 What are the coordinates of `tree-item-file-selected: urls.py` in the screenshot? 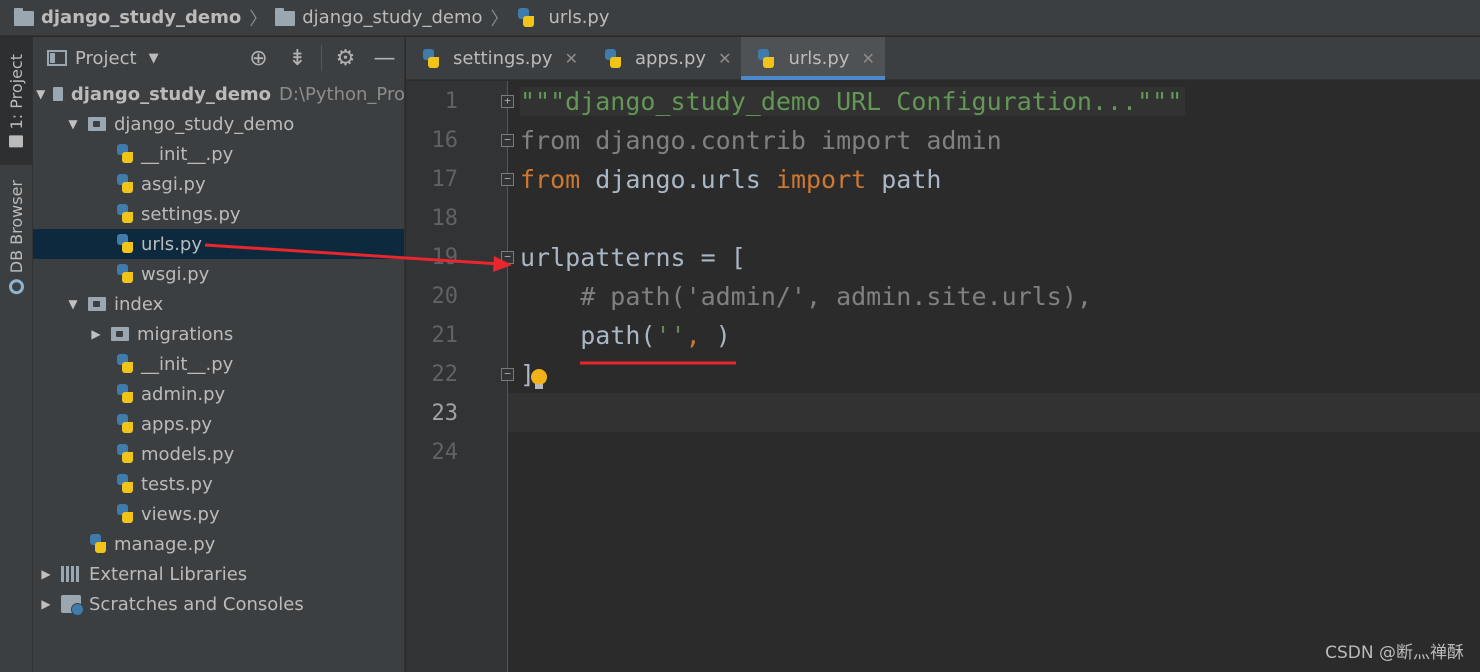 It's located at (218, 244).